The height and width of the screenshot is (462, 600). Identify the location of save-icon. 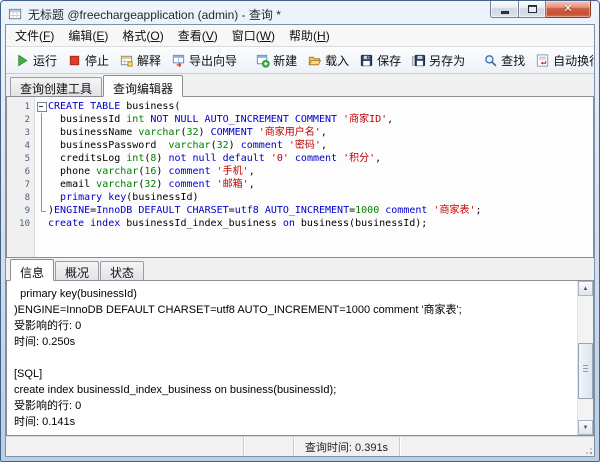
(366, 60).